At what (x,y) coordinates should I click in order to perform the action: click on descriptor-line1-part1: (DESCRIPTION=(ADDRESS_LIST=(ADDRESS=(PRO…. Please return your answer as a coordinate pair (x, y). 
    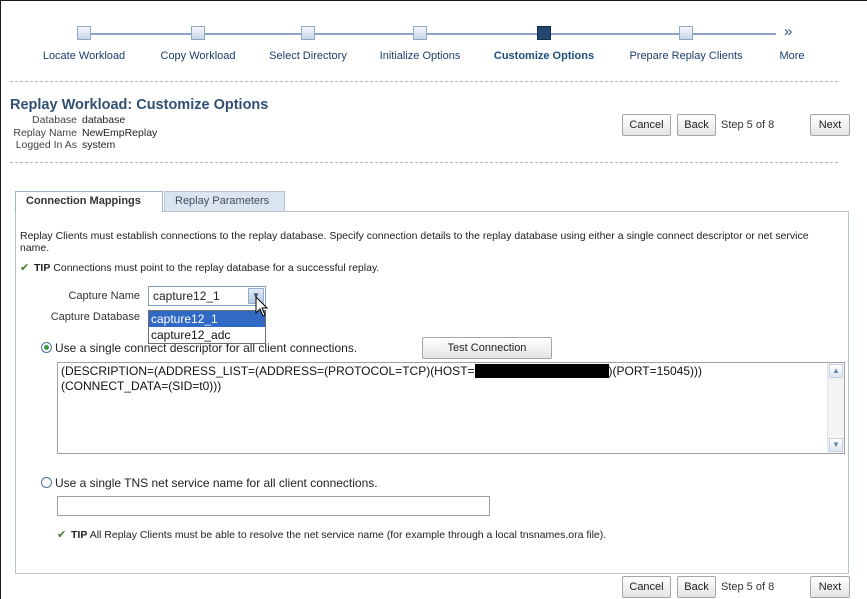
    Looking at the image, I should click on (268, 371).